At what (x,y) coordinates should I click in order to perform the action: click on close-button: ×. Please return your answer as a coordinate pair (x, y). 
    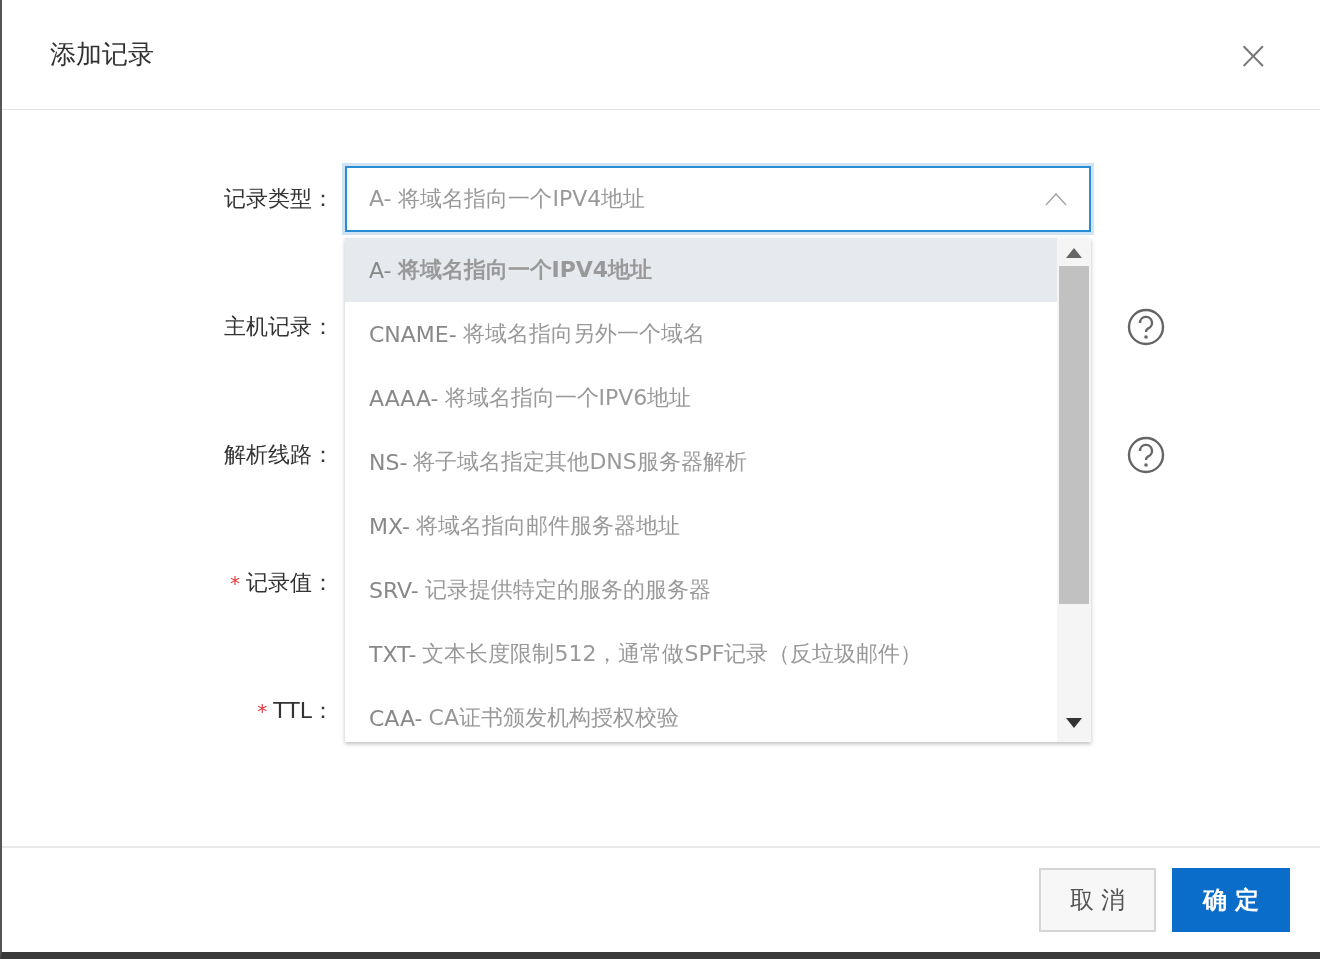
    Looking at the image, I should click on (1253, 54).